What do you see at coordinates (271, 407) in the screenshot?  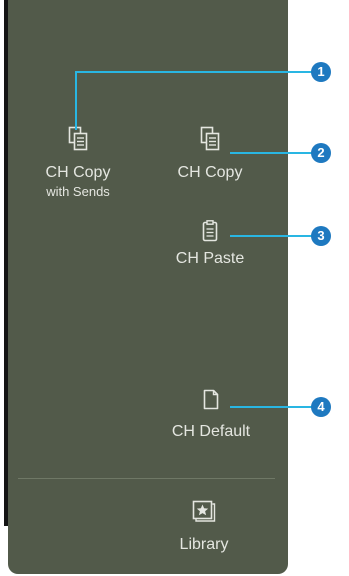 I see `callout-4-line` at bounding box center [271, 407].